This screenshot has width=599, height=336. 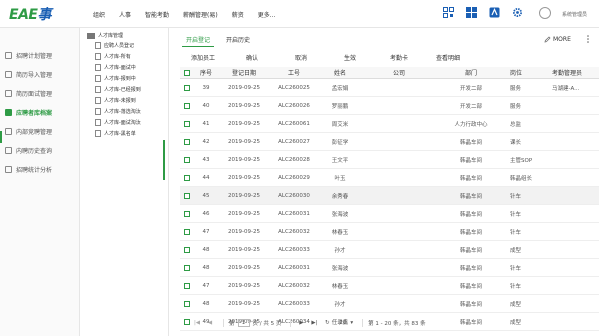 I want to click on tree-node: 人才库-落选淘汰, so click(x=118, y=111).